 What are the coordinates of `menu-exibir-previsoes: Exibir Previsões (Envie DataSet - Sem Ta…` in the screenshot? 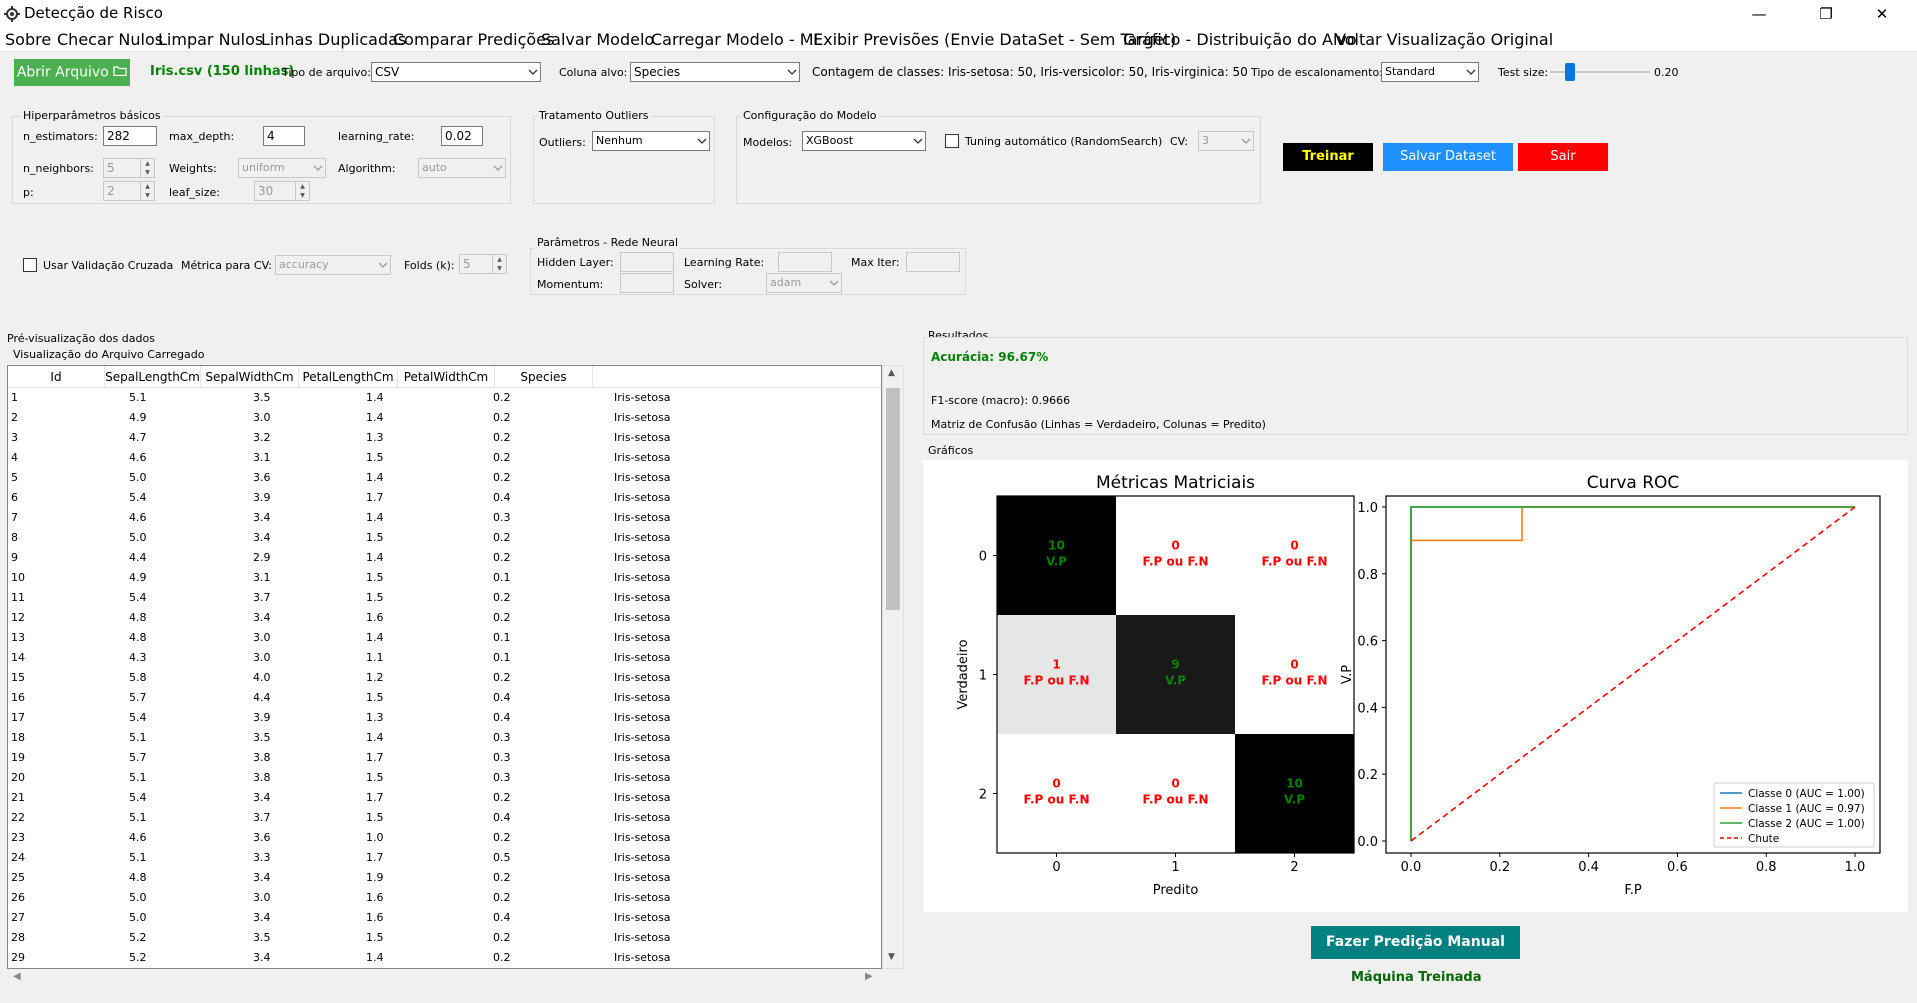 It's located at (994, 39).